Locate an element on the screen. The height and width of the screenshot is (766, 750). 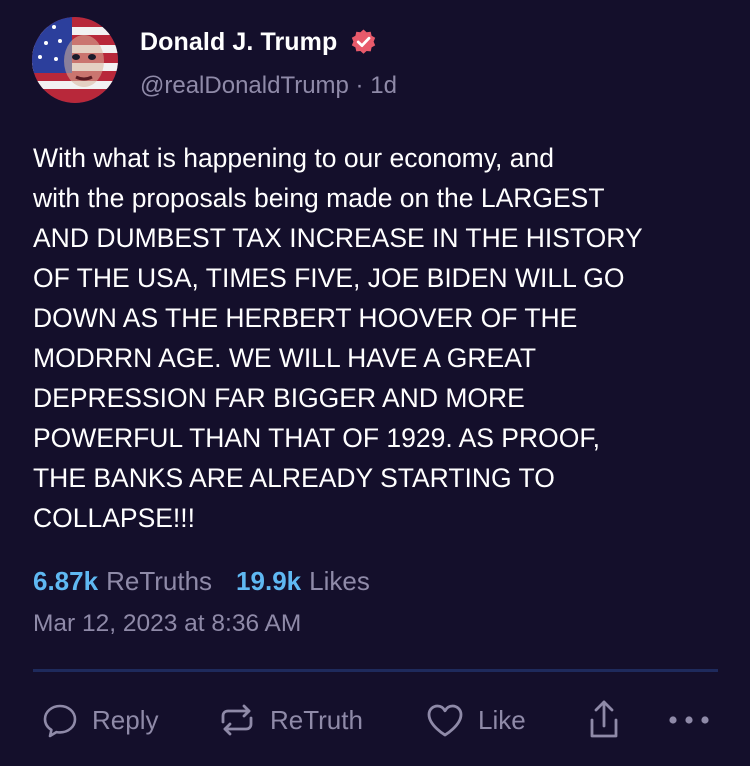
more-options-button is located at coordinates (689, 720).